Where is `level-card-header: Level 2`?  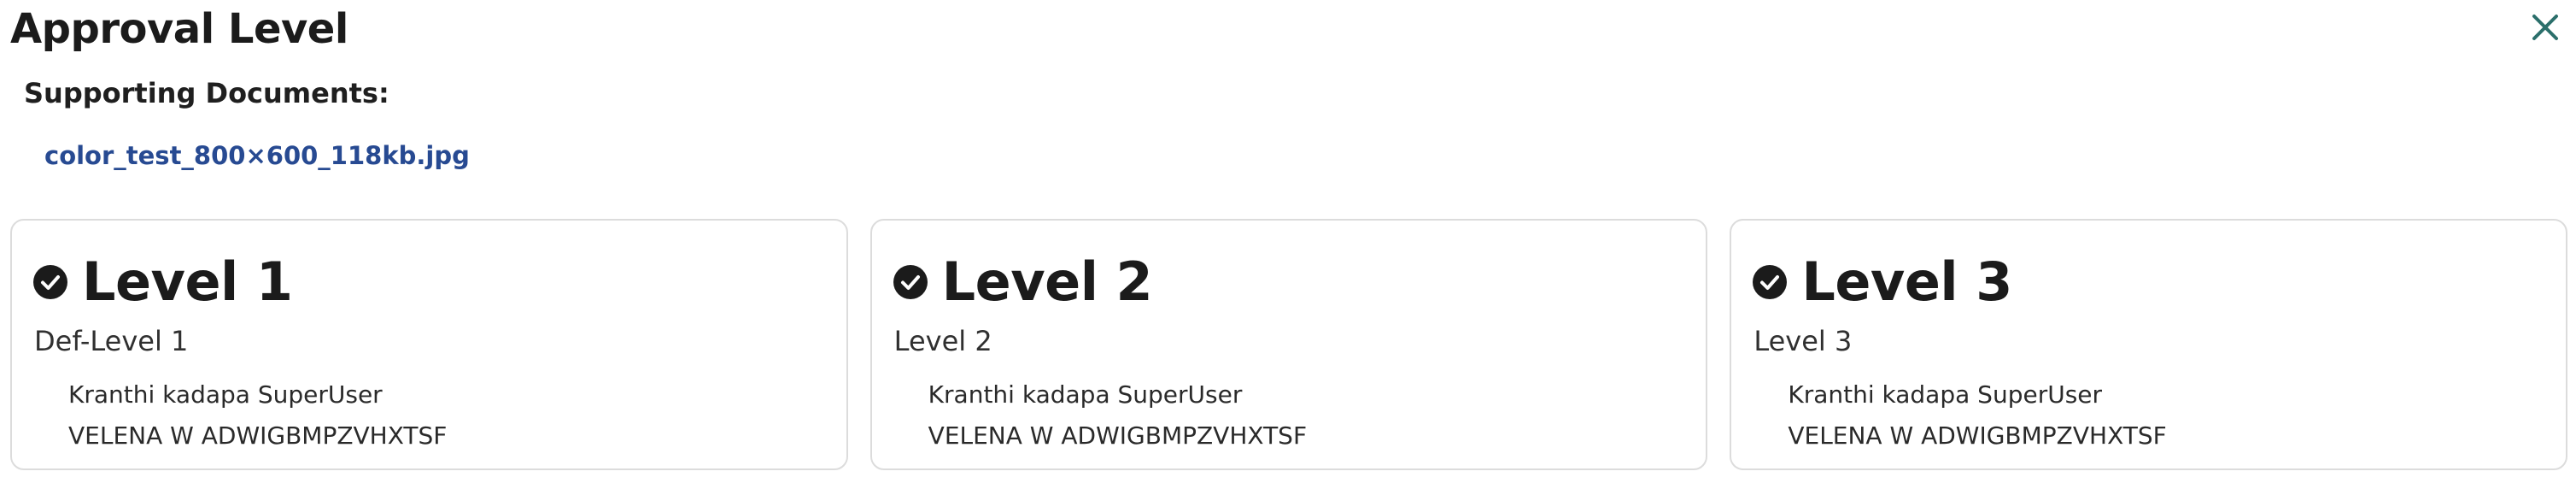 level-card-header: Level 2 is located at coordinates (1023, 282).